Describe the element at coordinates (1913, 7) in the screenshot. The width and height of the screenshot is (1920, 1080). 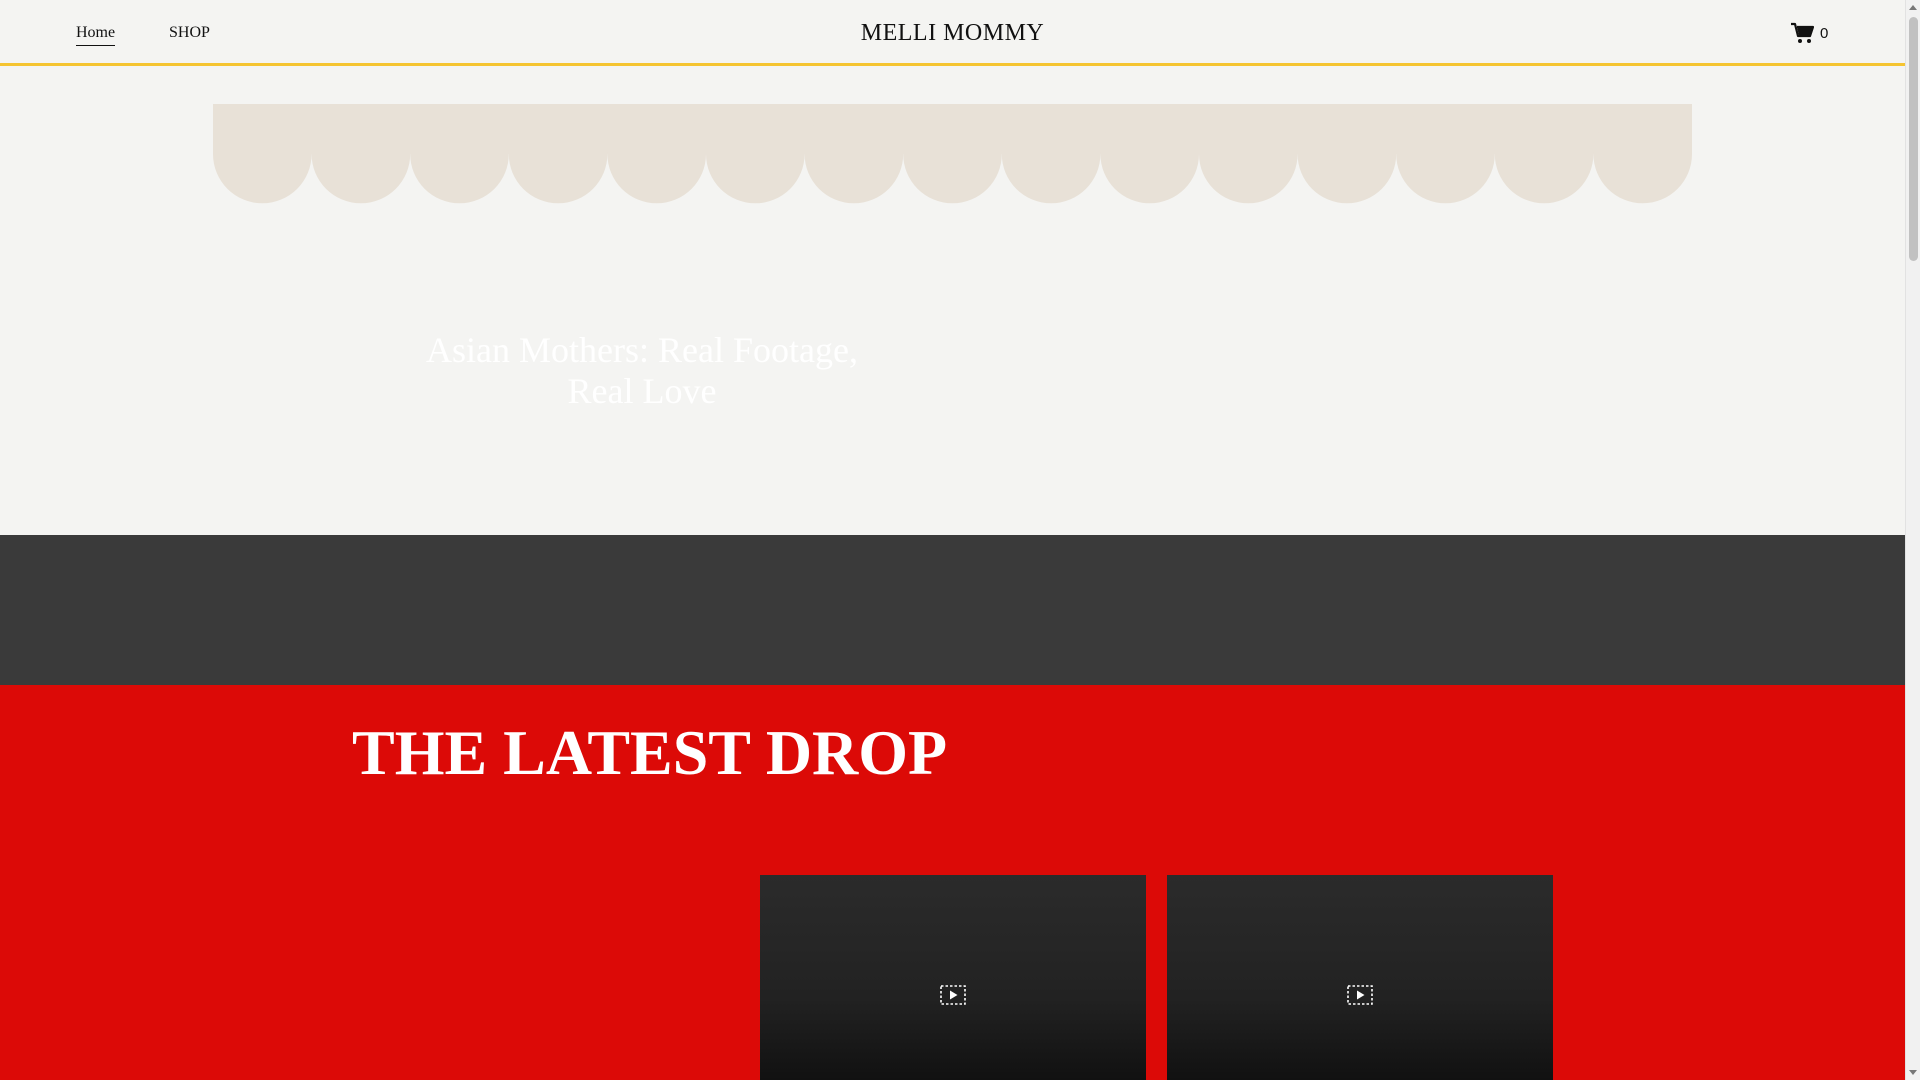
I see `scroll-up-arrow` at that location.